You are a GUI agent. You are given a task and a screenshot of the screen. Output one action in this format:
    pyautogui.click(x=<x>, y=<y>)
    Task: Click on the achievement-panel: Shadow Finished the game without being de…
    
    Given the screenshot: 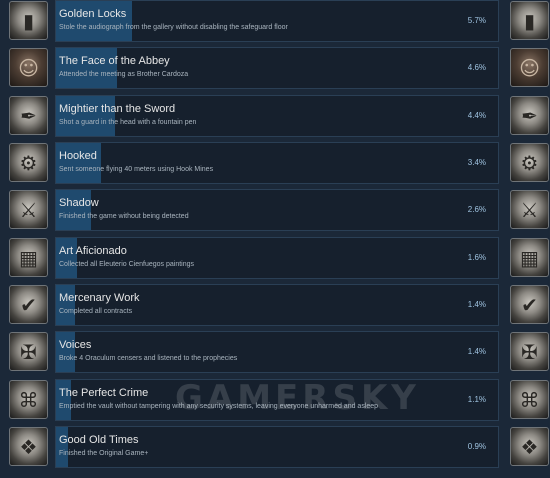 What is the action you would take?
    pyautogui.click(x=277, y=210)
    